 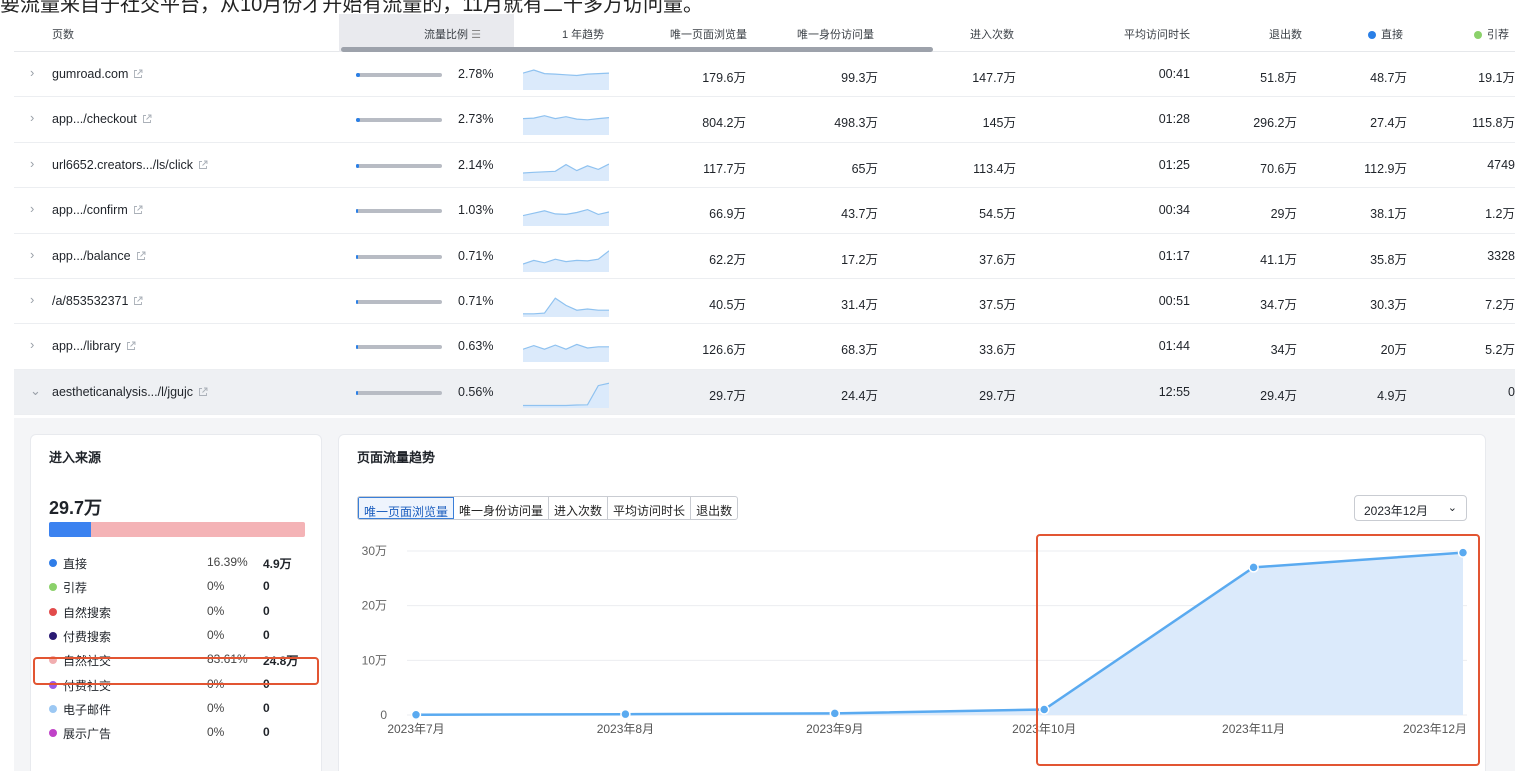 I want to click on page-name: gumroad.com, so click(x=90, y=74).